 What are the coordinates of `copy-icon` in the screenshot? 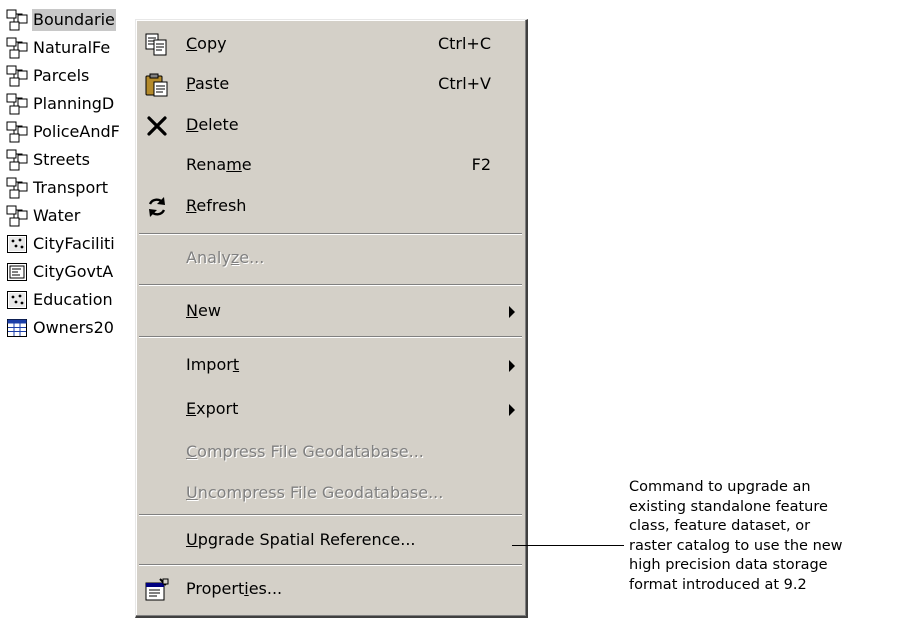 It's located at (157, 45).